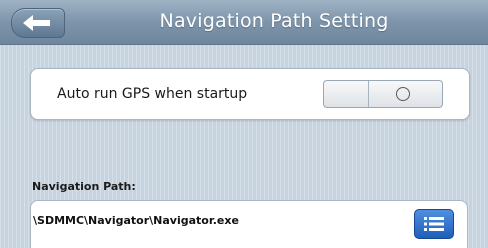  I want to click on toggle-off-indicator-icon, so click(403, 94).